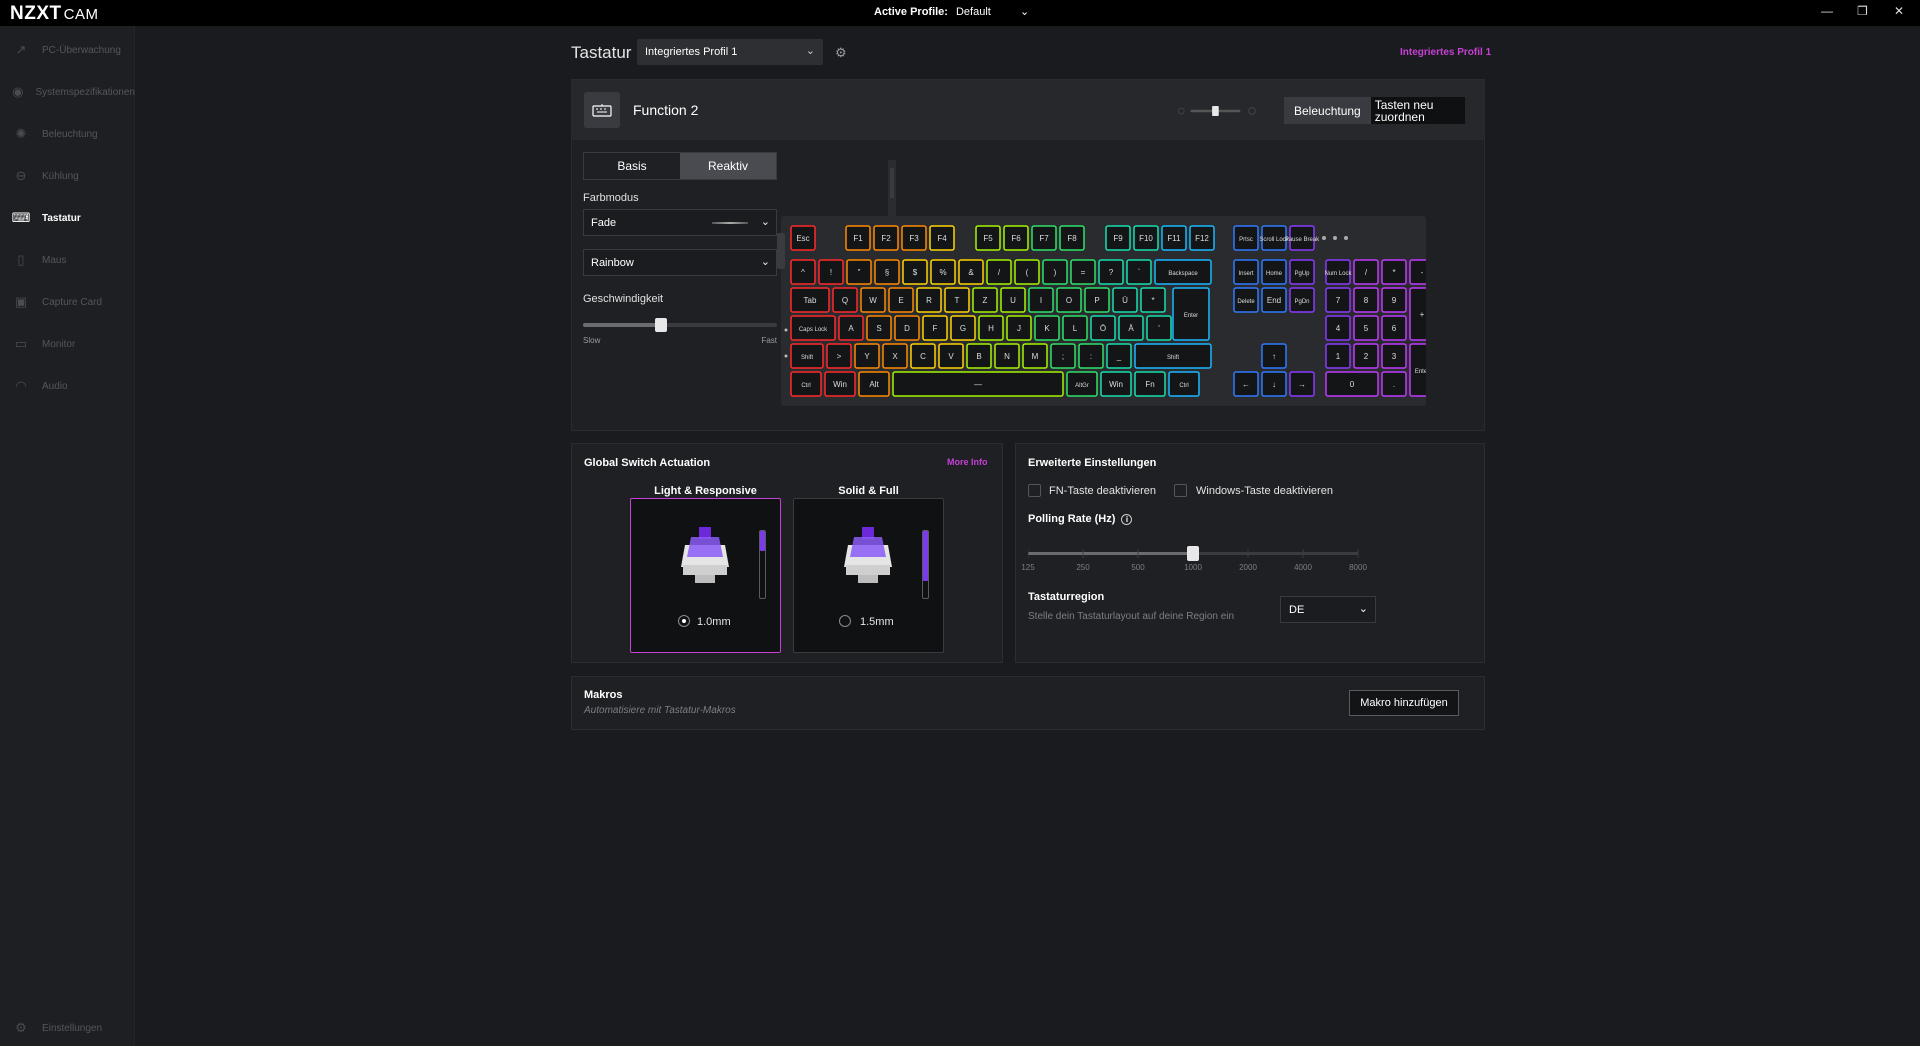 This screenshot has width=1920, height=1046. Describe the element at coordinates (867, 356) in the screenshot. I see `svg-text: Y` at that location.